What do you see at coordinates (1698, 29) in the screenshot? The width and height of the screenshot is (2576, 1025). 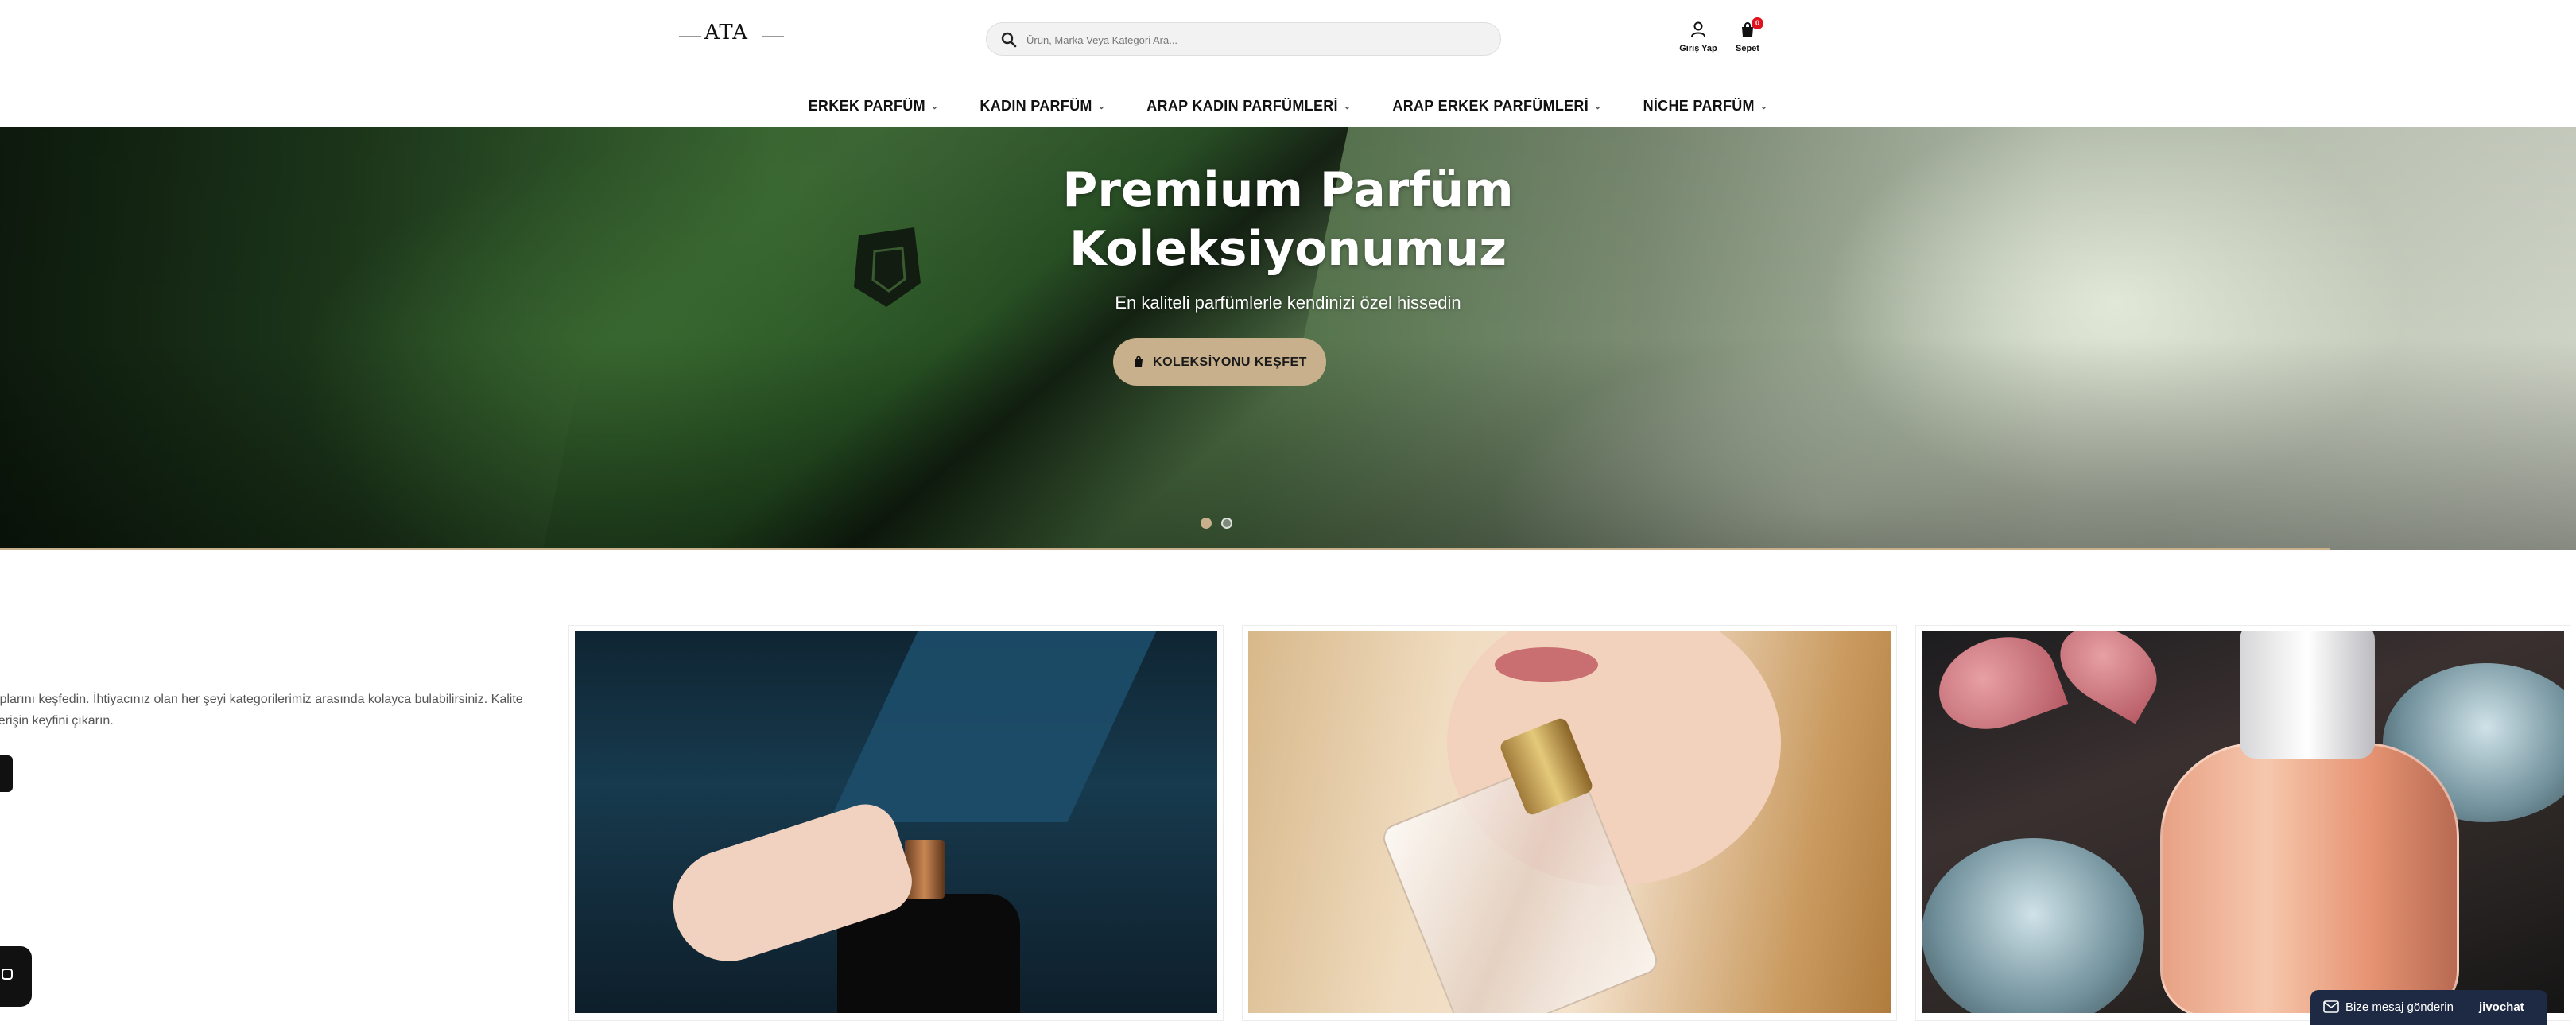 I see `user-icon` at bounding box center [1698, 29].